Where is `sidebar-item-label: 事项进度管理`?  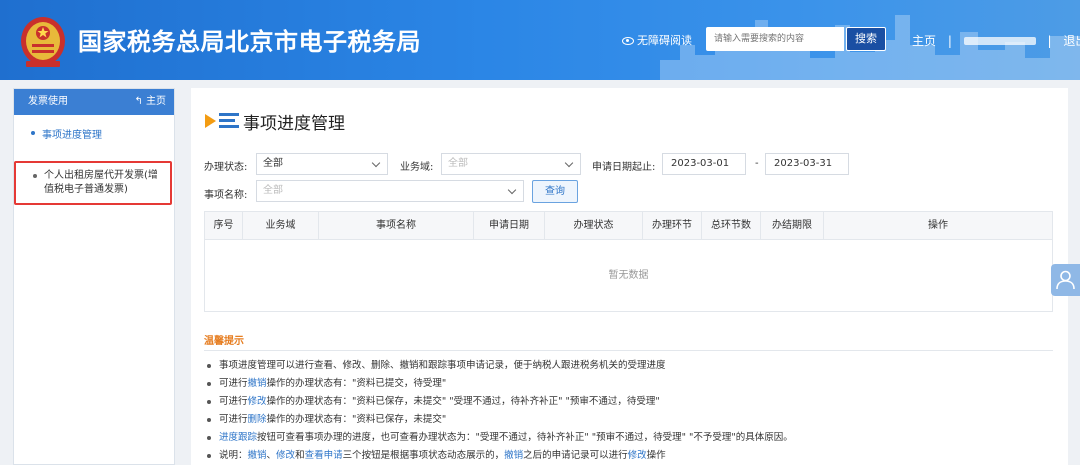
sidebar-item-label: 事项进度管理 is located at coordinates (72, 135).